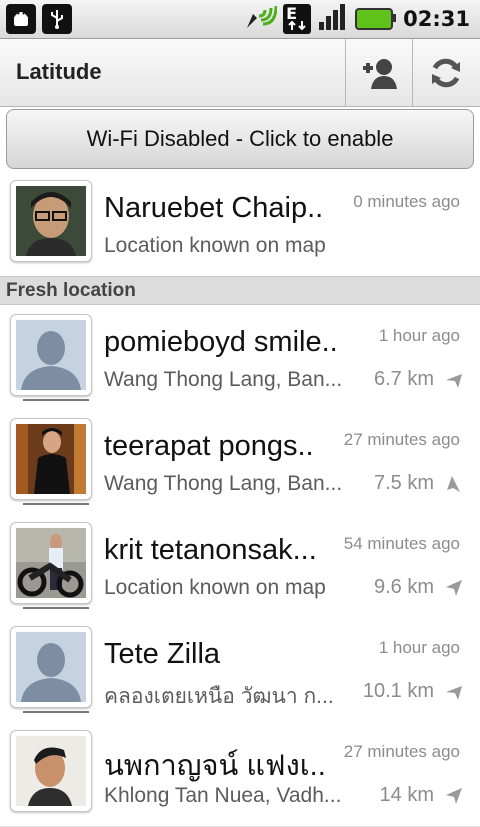 The width and height of the screenshot is (480, 827). Describe the element at coordinates (240, 19) in the screenshot. I see `status-bar: E 02:31` at that location.